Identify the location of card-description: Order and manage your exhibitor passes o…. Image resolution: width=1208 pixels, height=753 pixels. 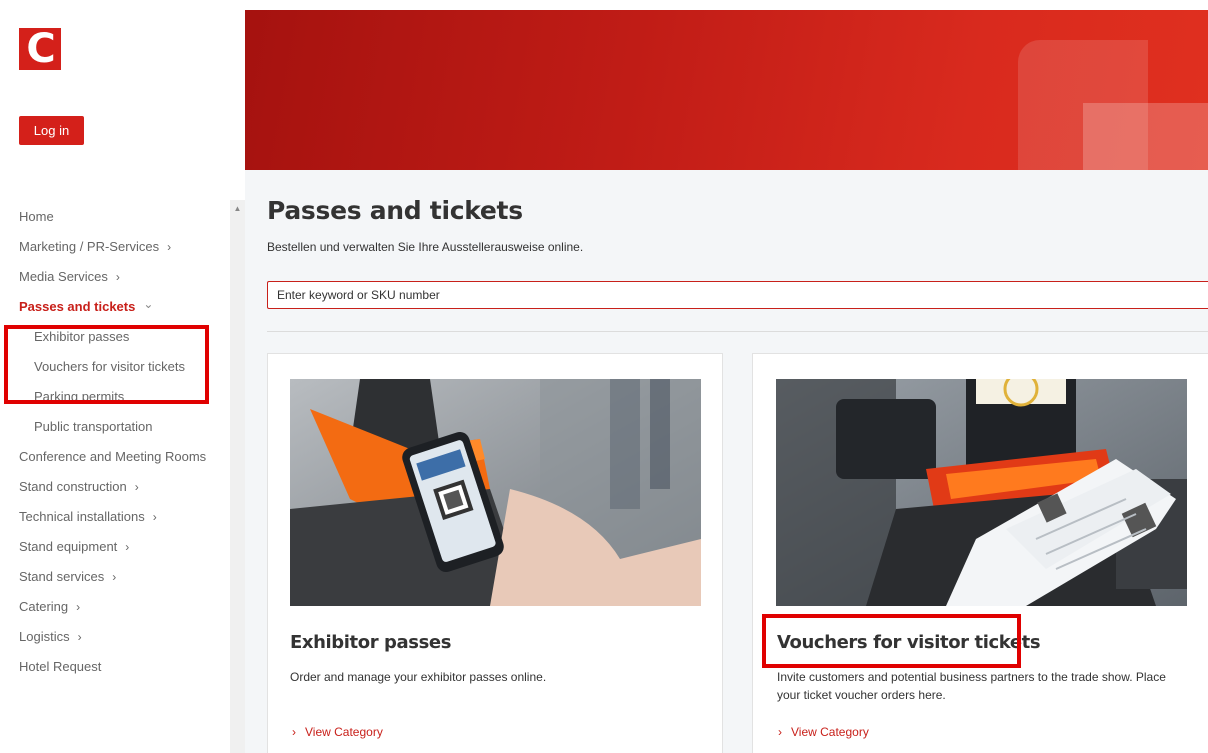
(418, 677).